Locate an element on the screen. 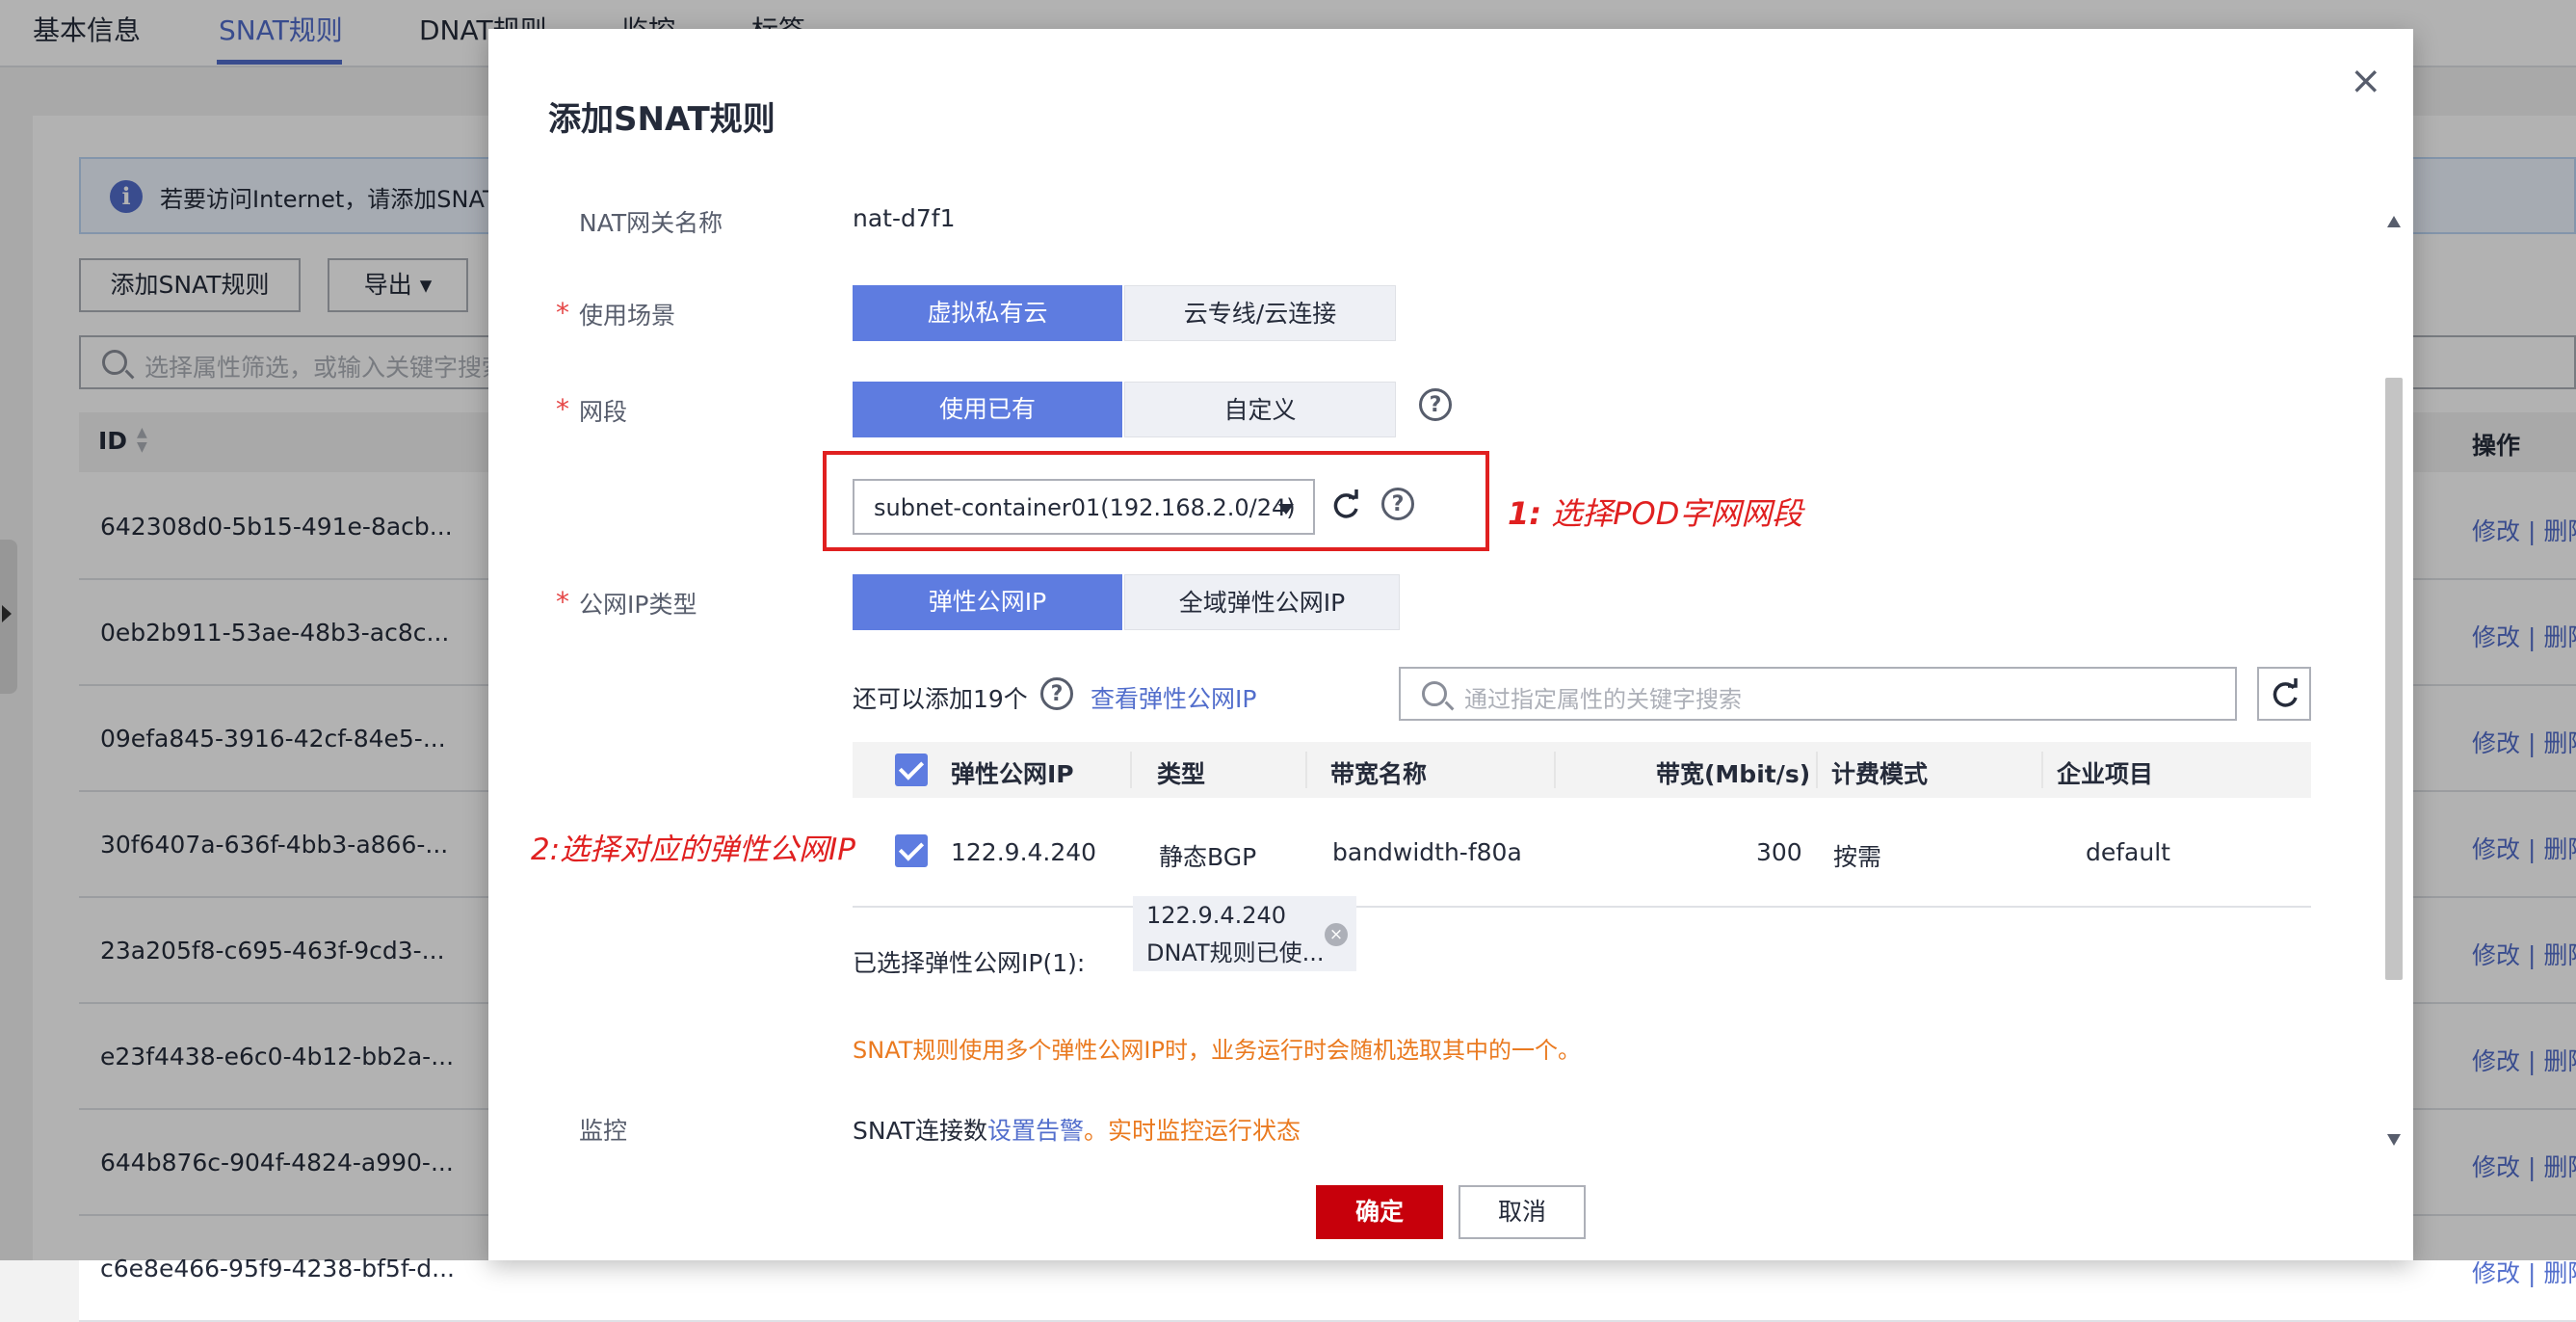 The width and height of the screenshot is (2576, 1322). selected-eip-tag: 122.9.4.240 DNAT规则已使... × is located at coordinates (1244, 933).